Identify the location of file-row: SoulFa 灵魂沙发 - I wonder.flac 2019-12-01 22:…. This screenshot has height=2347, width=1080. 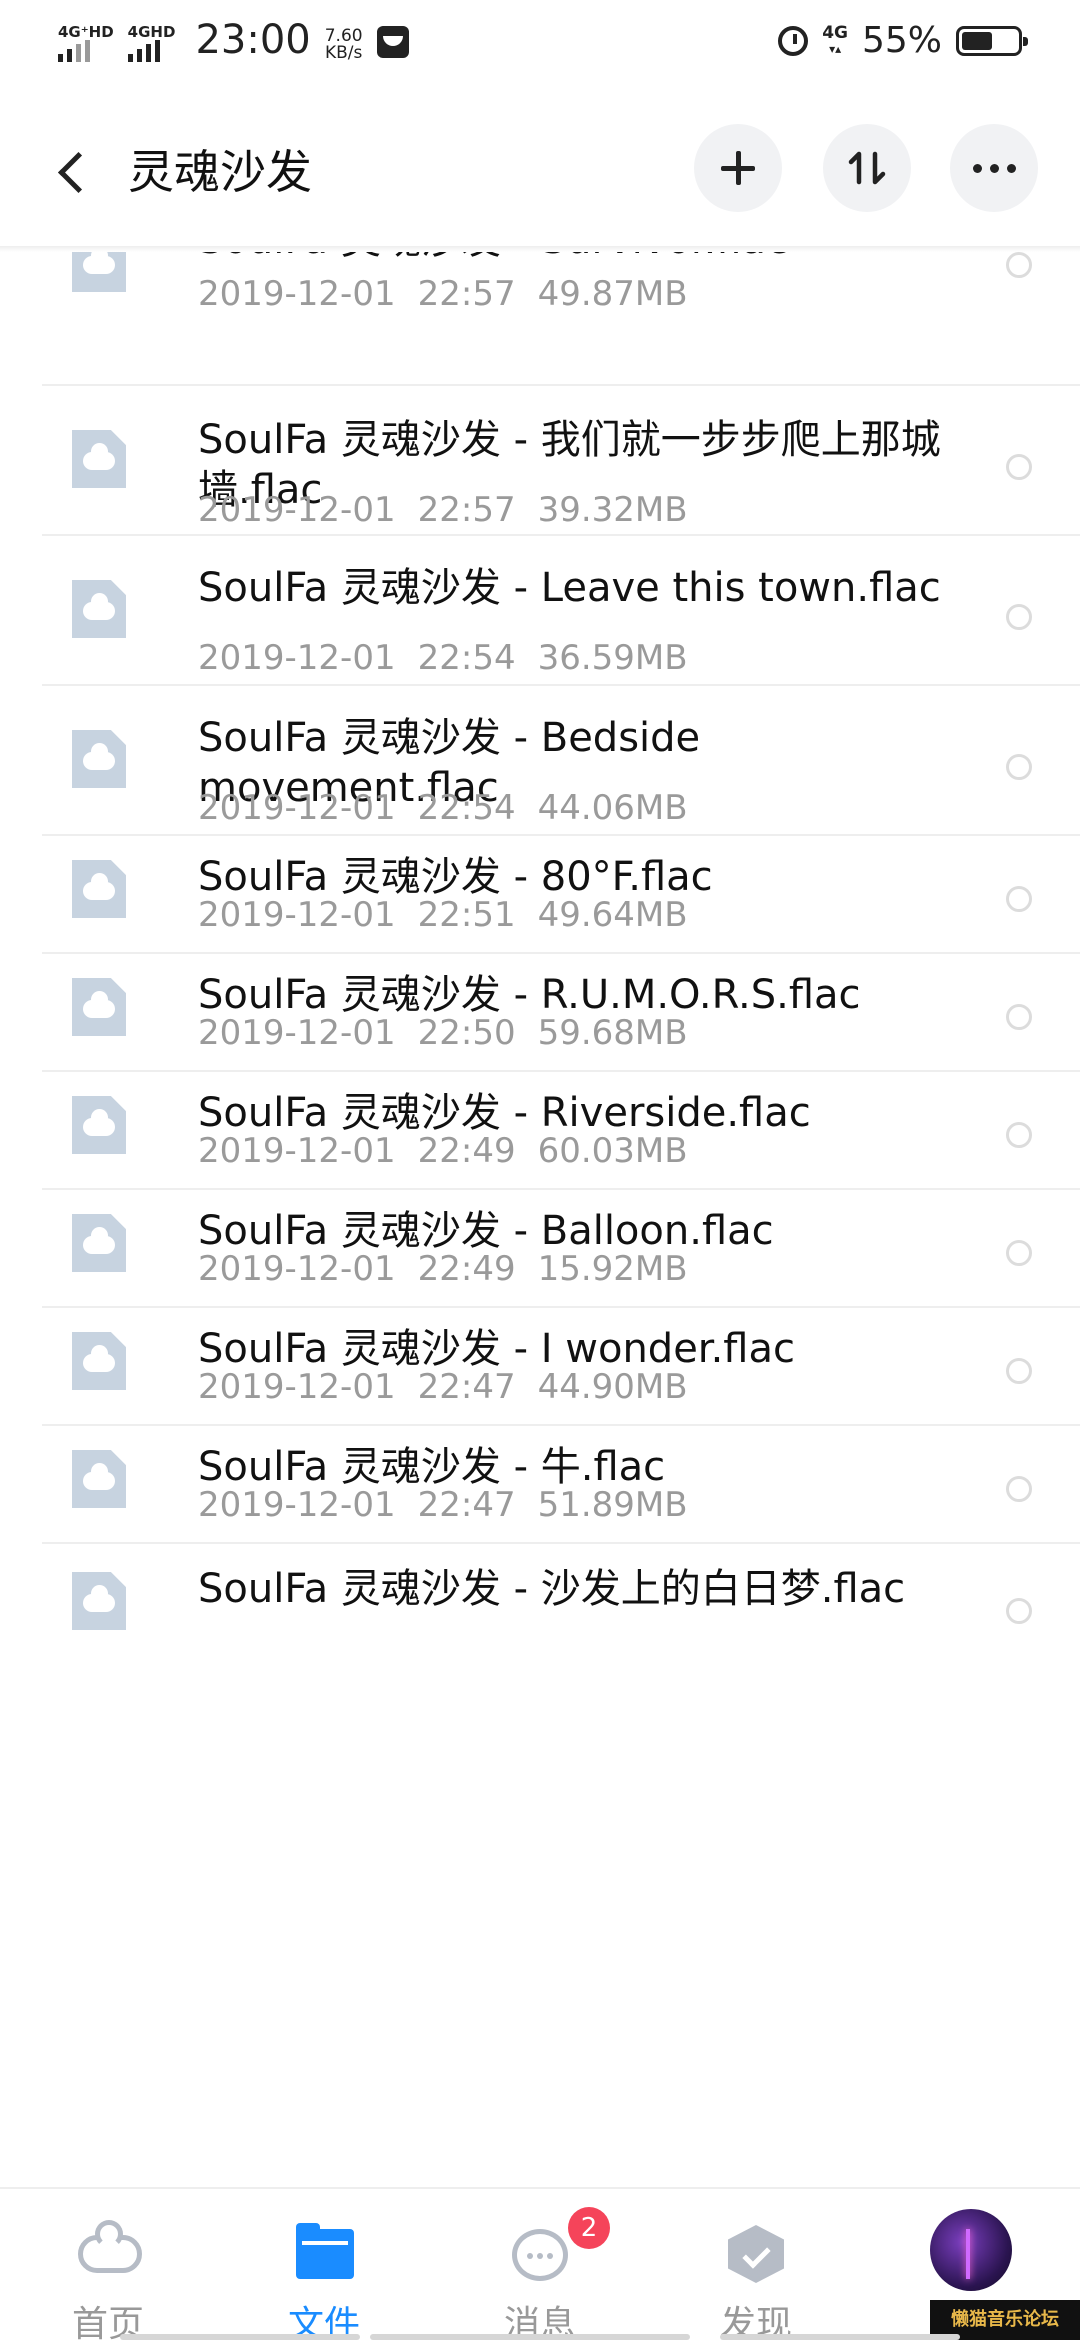
(540, 1366).